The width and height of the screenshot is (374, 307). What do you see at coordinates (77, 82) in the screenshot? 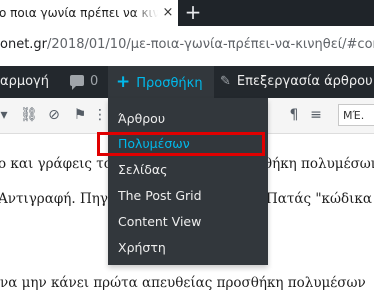
I see `comment-bubble-icon` at bounding box center [77, 82].